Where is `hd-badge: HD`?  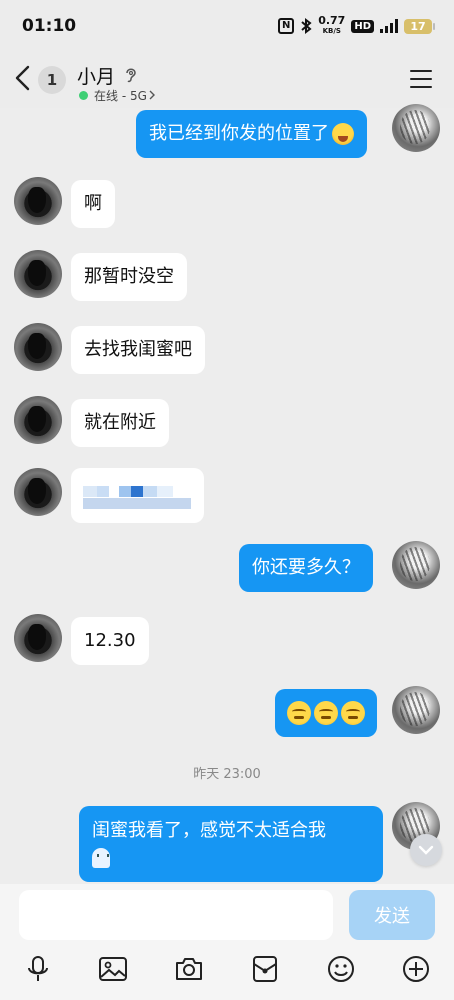 hd-badge: HD is located at coordinates (362, 26).